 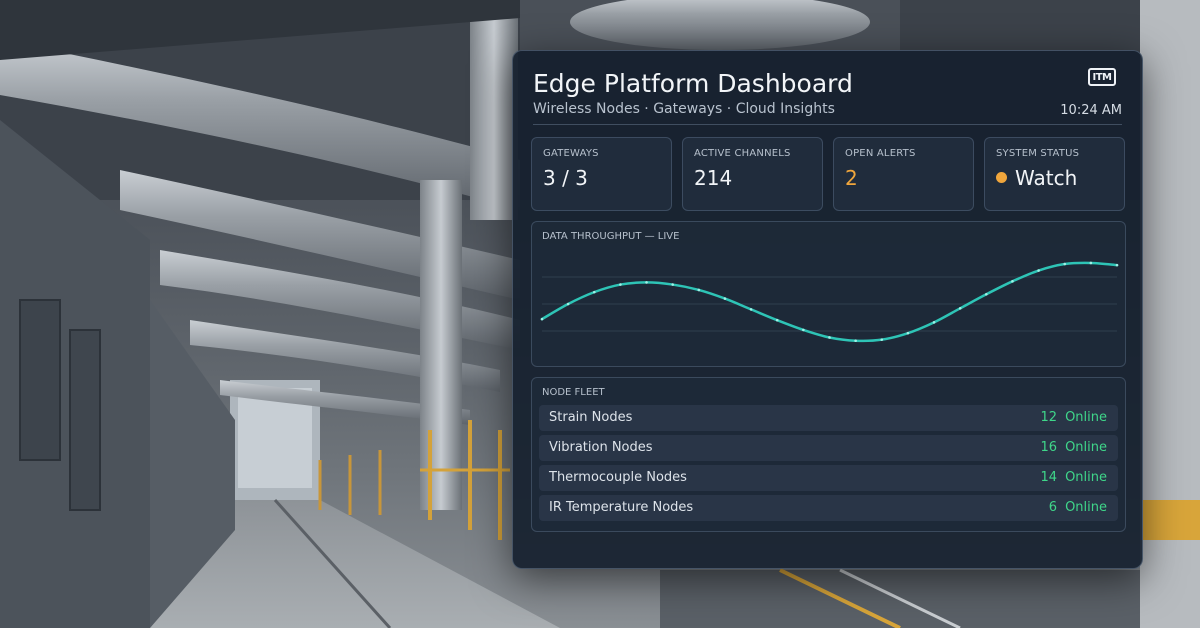 I want to click on fleet-row-status: 14 Online, so click(x=1074, y=477).